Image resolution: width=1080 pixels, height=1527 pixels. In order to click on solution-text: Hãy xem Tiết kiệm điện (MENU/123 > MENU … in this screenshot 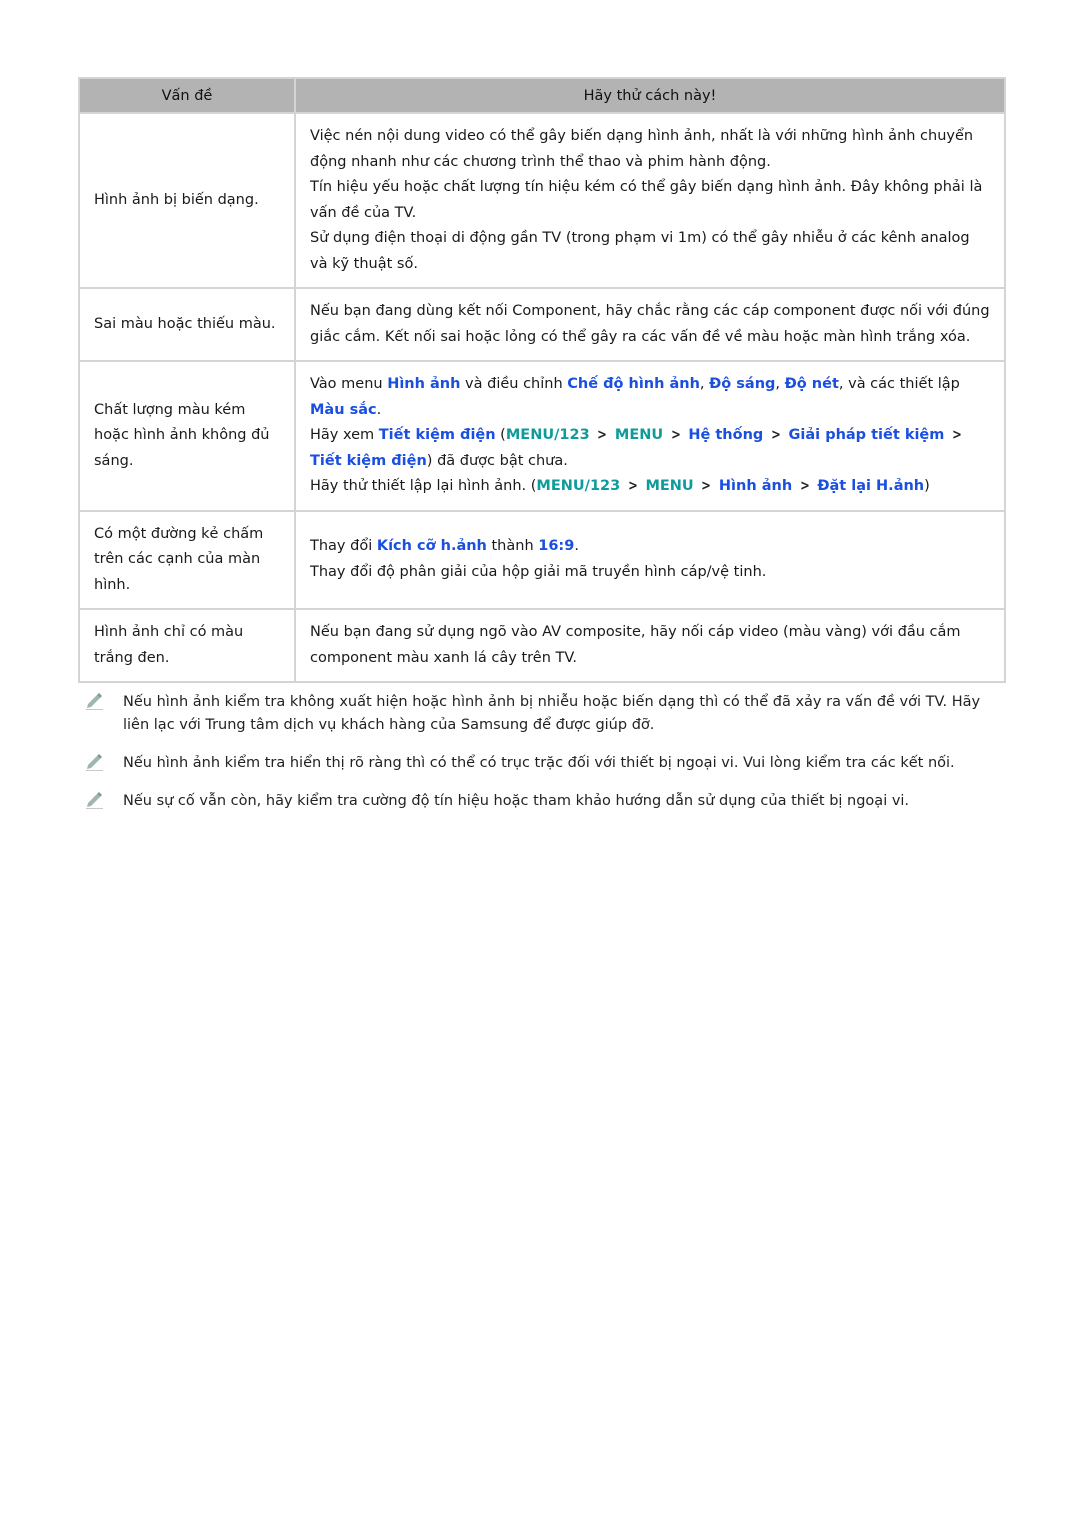, I will do `click(650, 448)`.